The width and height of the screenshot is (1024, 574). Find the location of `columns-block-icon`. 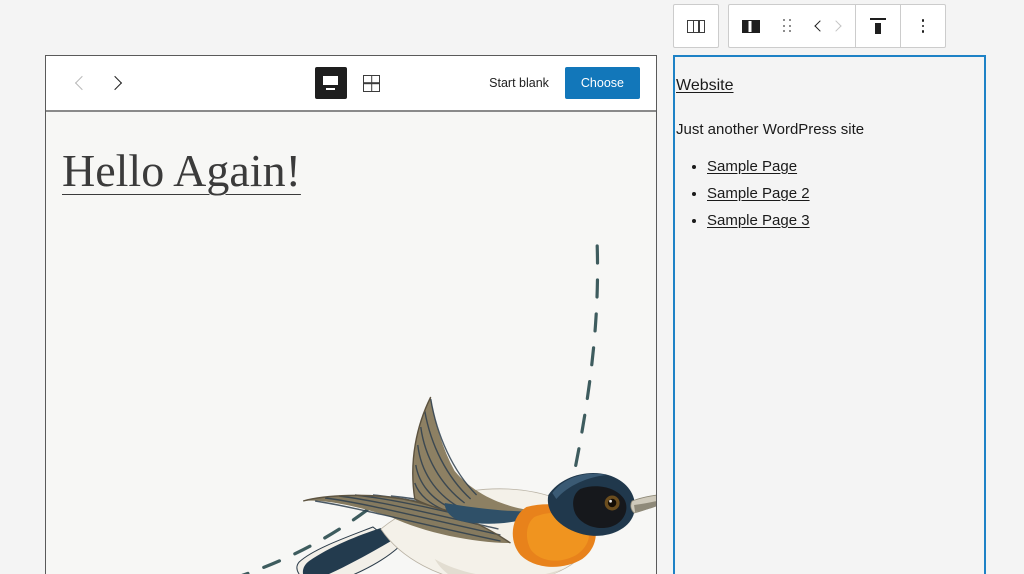

columns-block-icon is located at coordinates (696, 26).